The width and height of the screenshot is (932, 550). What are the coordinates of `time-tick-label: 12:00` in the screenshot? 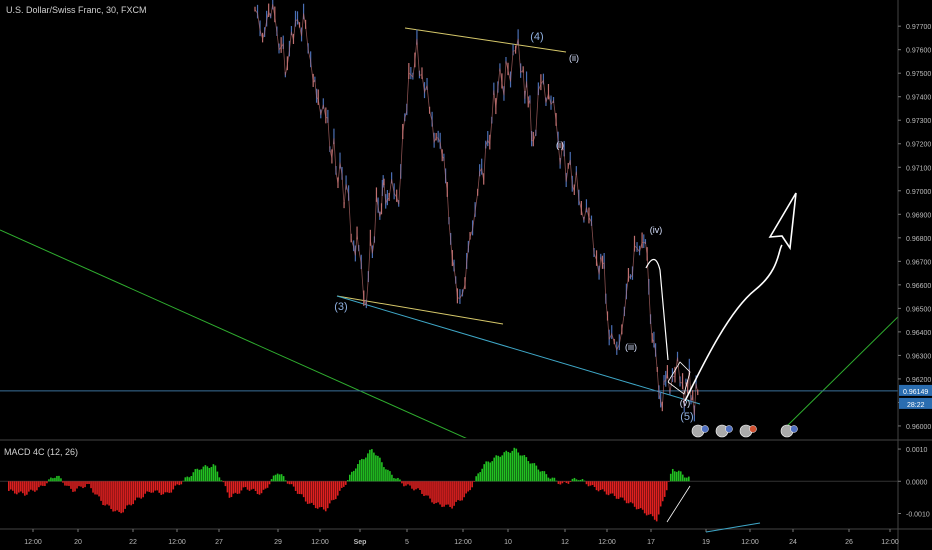 It's located at (890, 542).